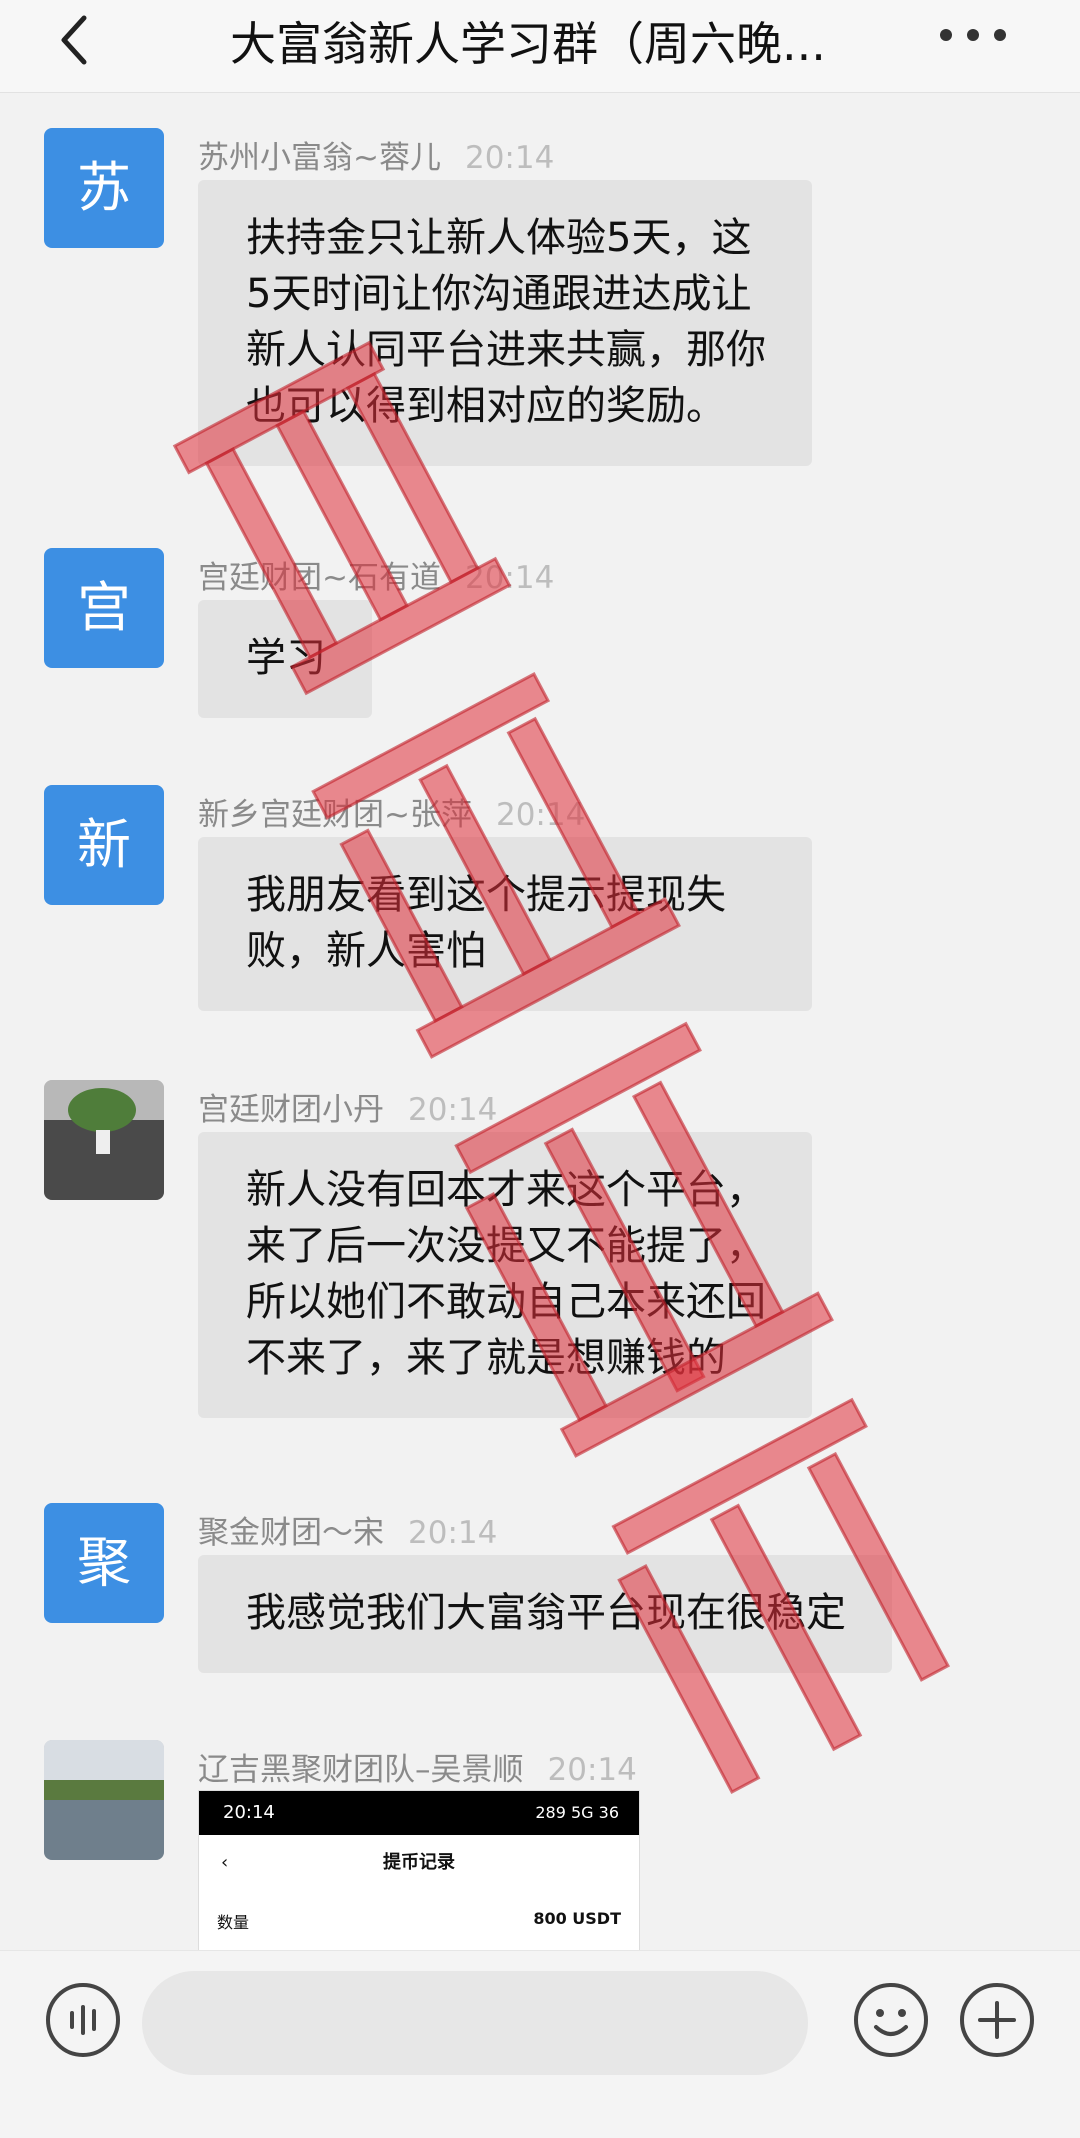 The width and height of the screenshot is (1080, 2138). I want to click on embedded-nav: ‹ 提币记录, so click(419, 1863).